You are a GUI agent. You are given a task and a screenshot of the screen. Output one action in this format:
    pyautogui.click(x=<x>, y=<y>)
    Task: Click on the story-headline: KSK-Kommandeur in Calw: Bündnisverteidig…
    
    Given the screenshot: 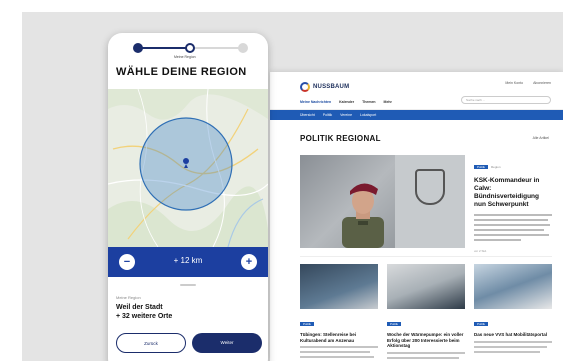 What is the action you would take?
    pyautogui.click(x=513, y=193)
    